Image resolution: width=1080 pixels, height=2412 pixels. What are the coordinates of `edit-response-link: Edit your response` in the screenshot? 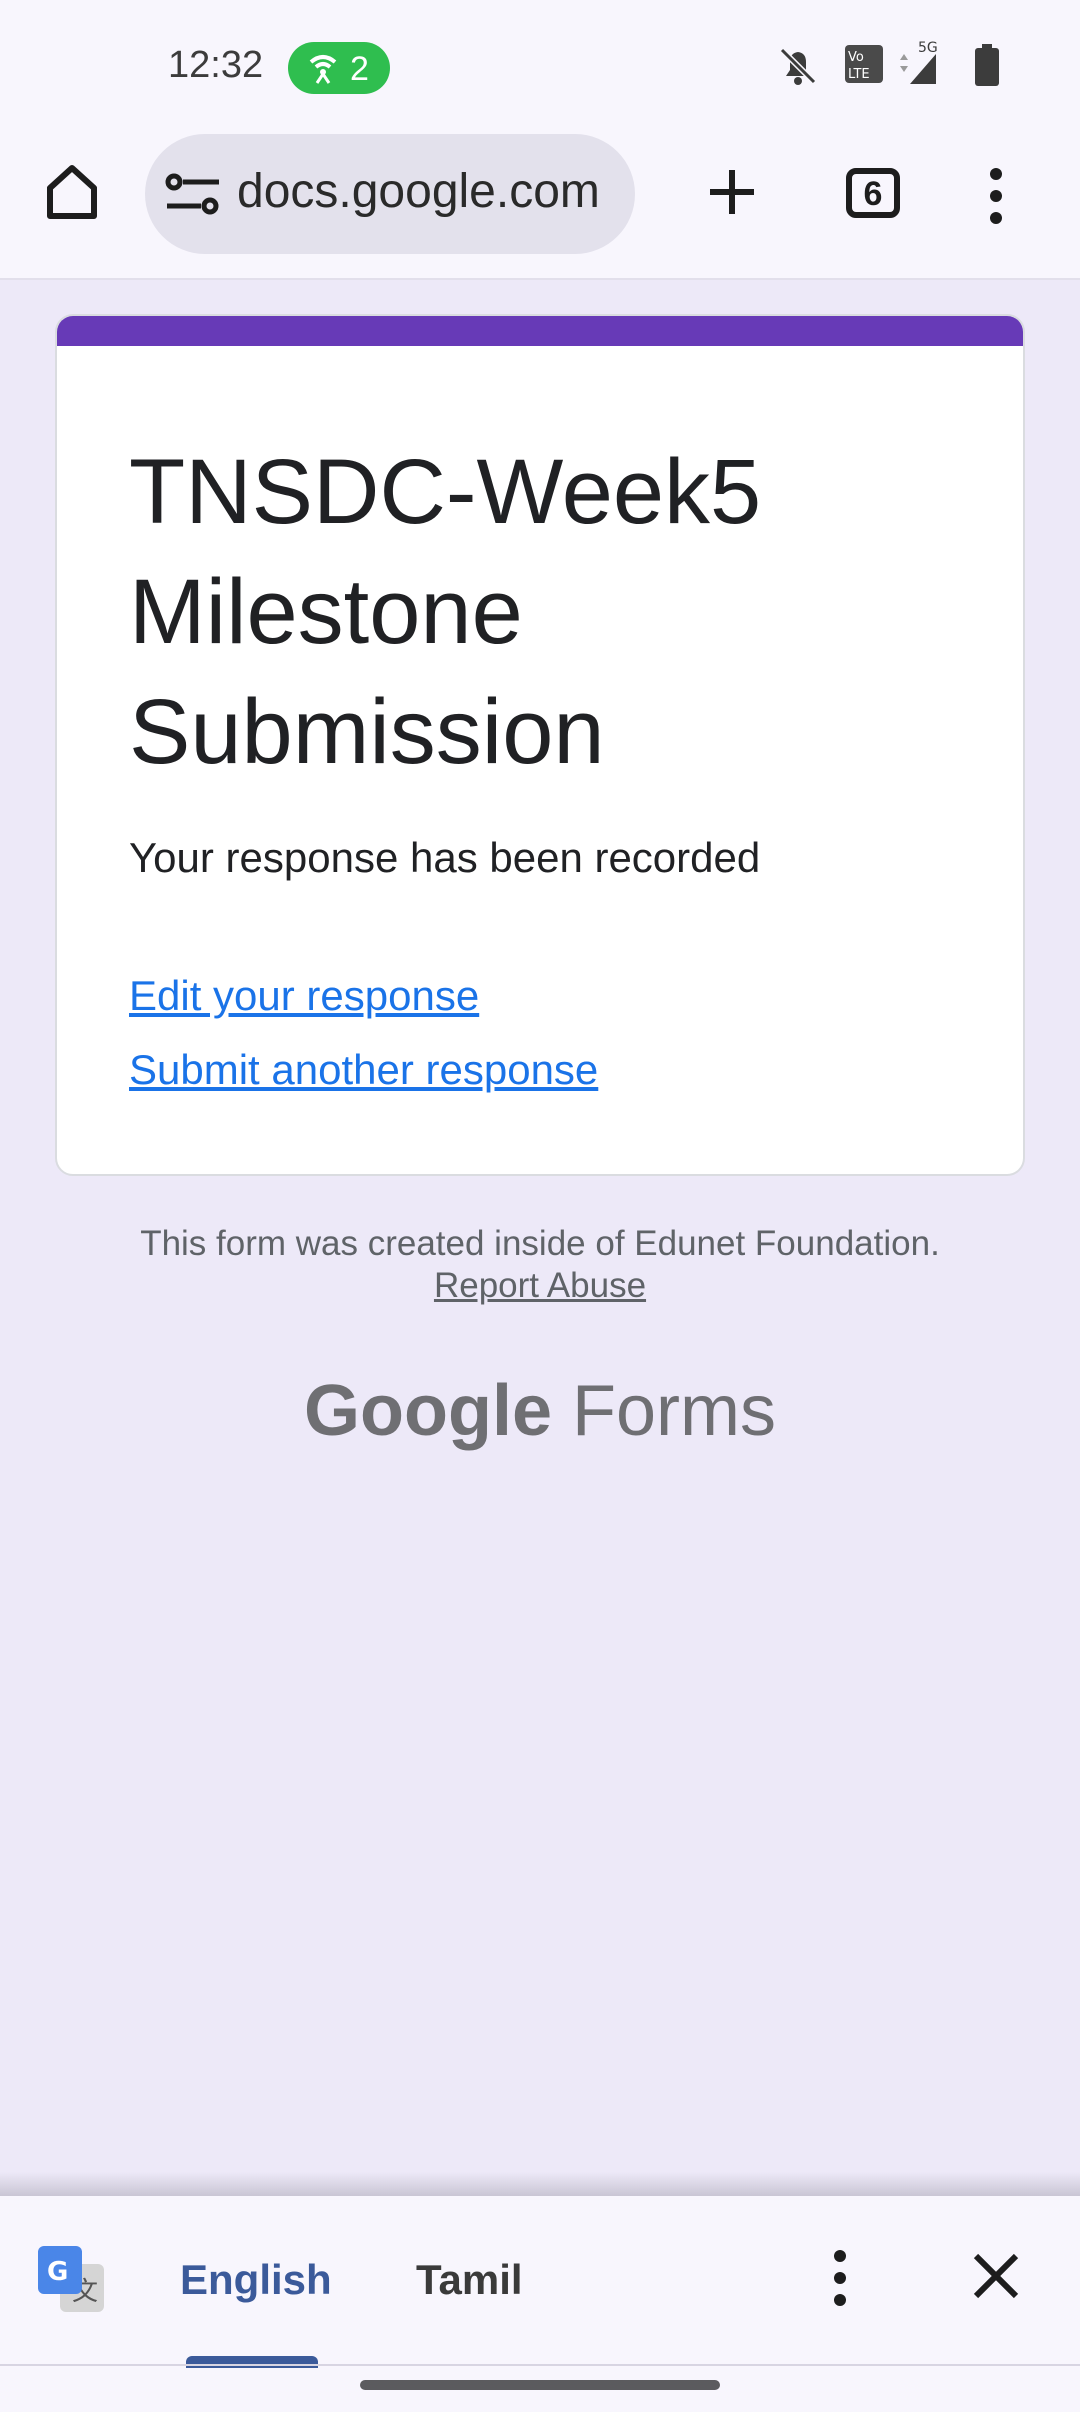 It's located at (304, 996).